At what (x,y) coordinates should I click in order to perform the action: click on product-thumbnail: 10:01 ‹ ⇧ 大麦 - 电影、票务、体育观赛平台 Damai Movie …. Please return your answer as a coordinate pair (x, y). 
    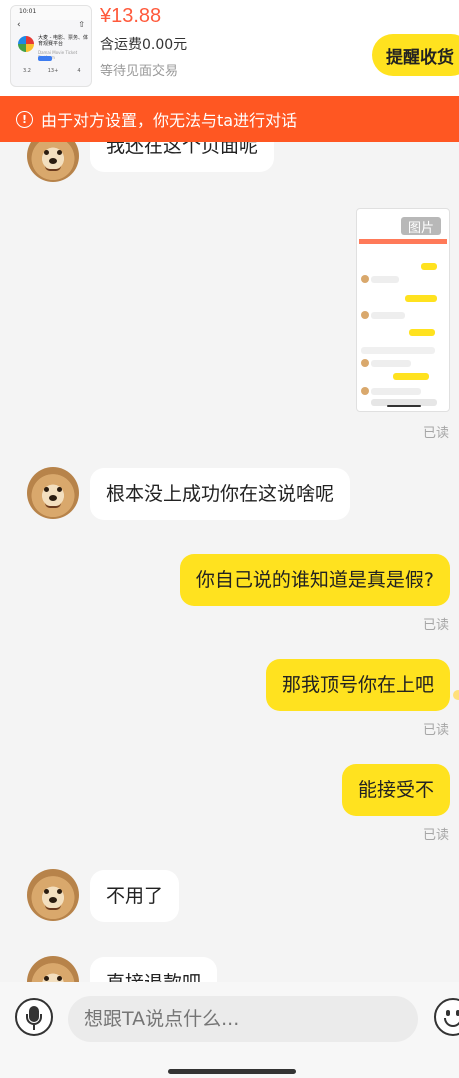
    Looking at the image, I should click on (51, 46).